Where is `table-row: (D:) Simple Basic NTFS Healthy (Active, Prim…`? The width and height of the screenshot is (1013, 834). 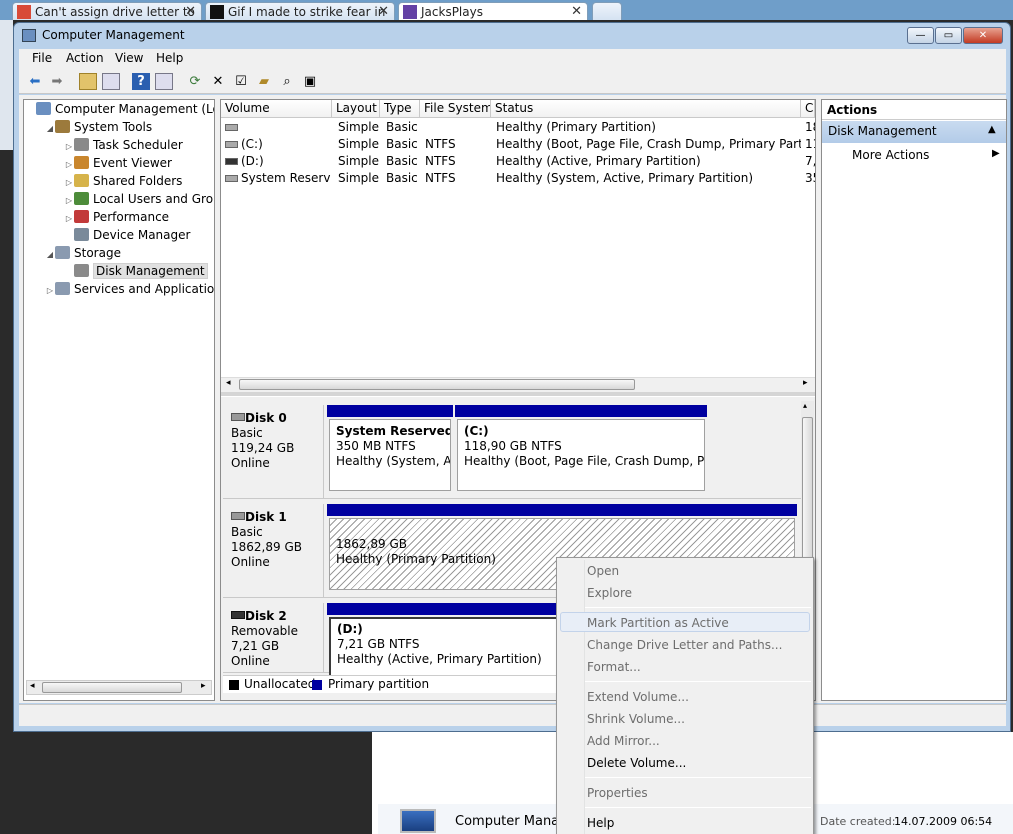
table-row: (D:) Simple Basic NTFS Healthy (Active, Prim… is located at coordinates (518, 161).